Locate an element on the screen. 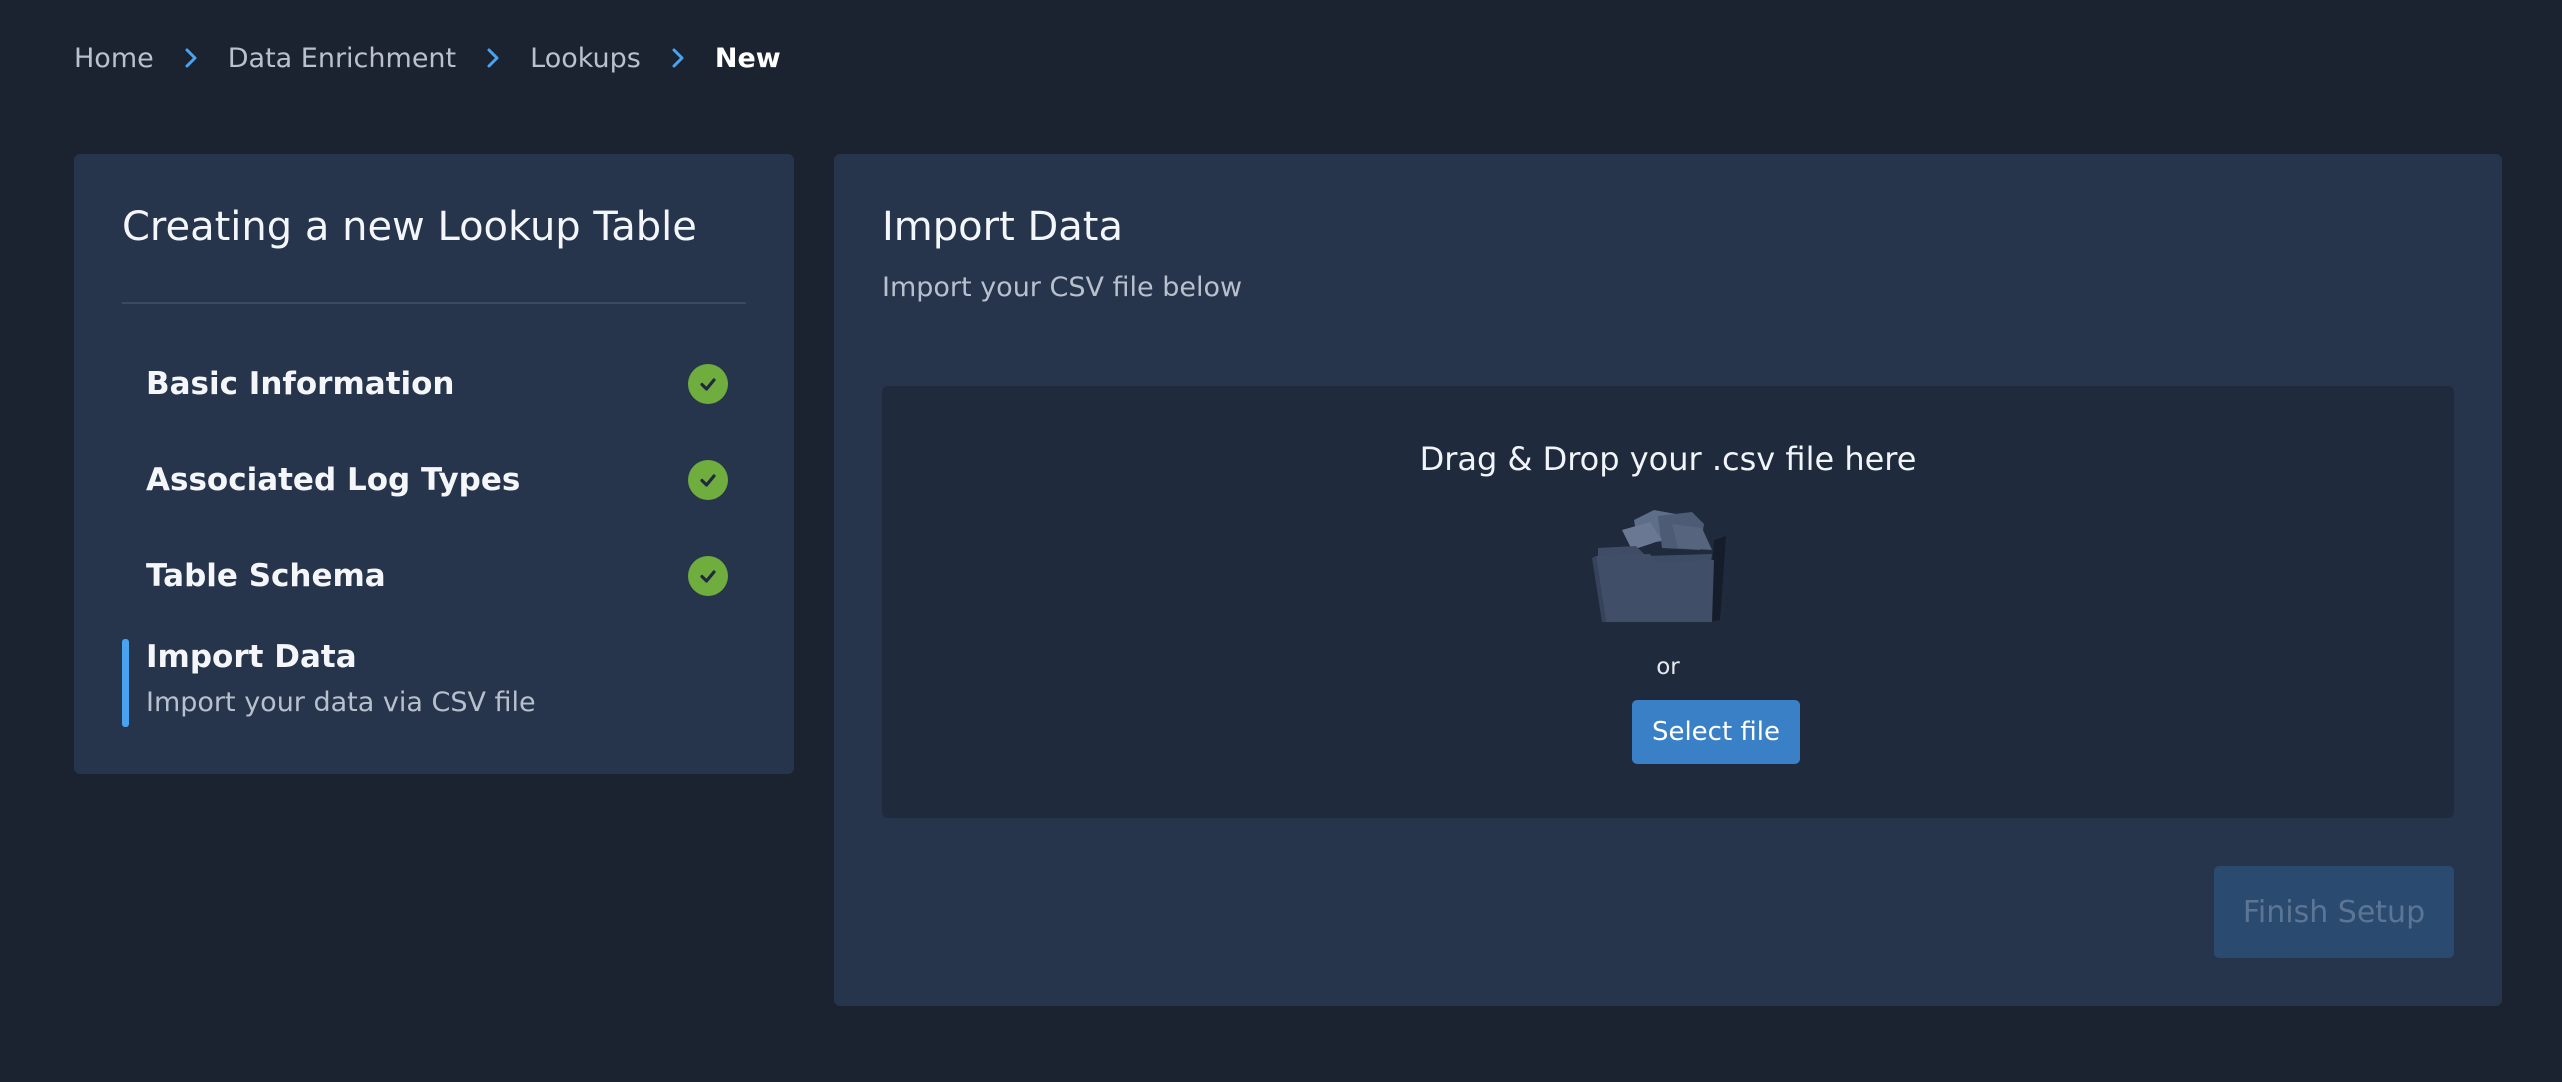  step-label: Table Schema is located at coordinates (266, 576).